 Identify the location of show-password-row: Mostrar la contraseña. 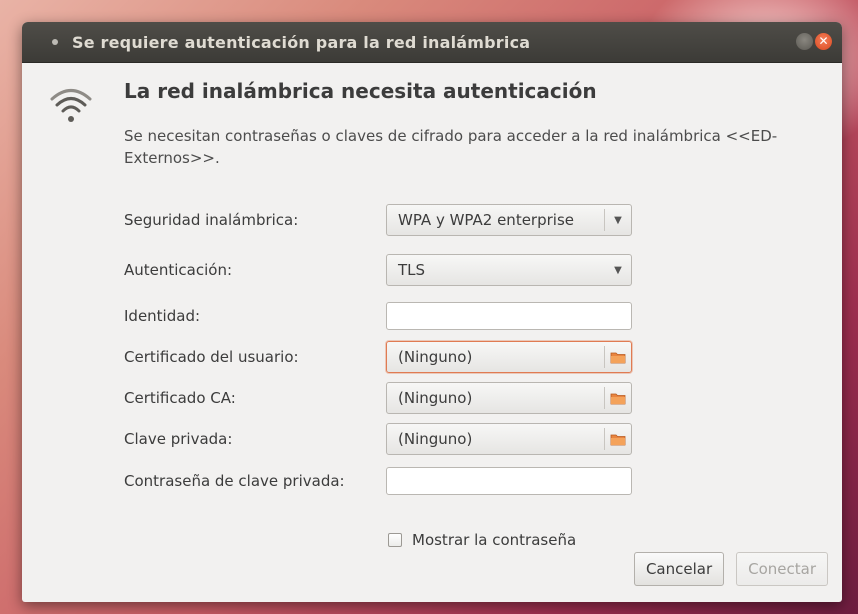
(482, 540).